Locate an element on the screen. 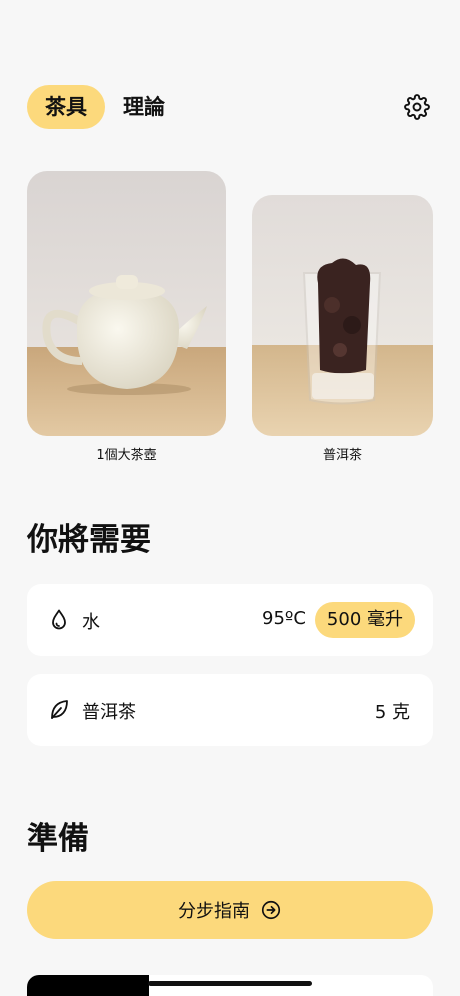  tab-equipment: 茶具 is located at coordinates (66, 107).